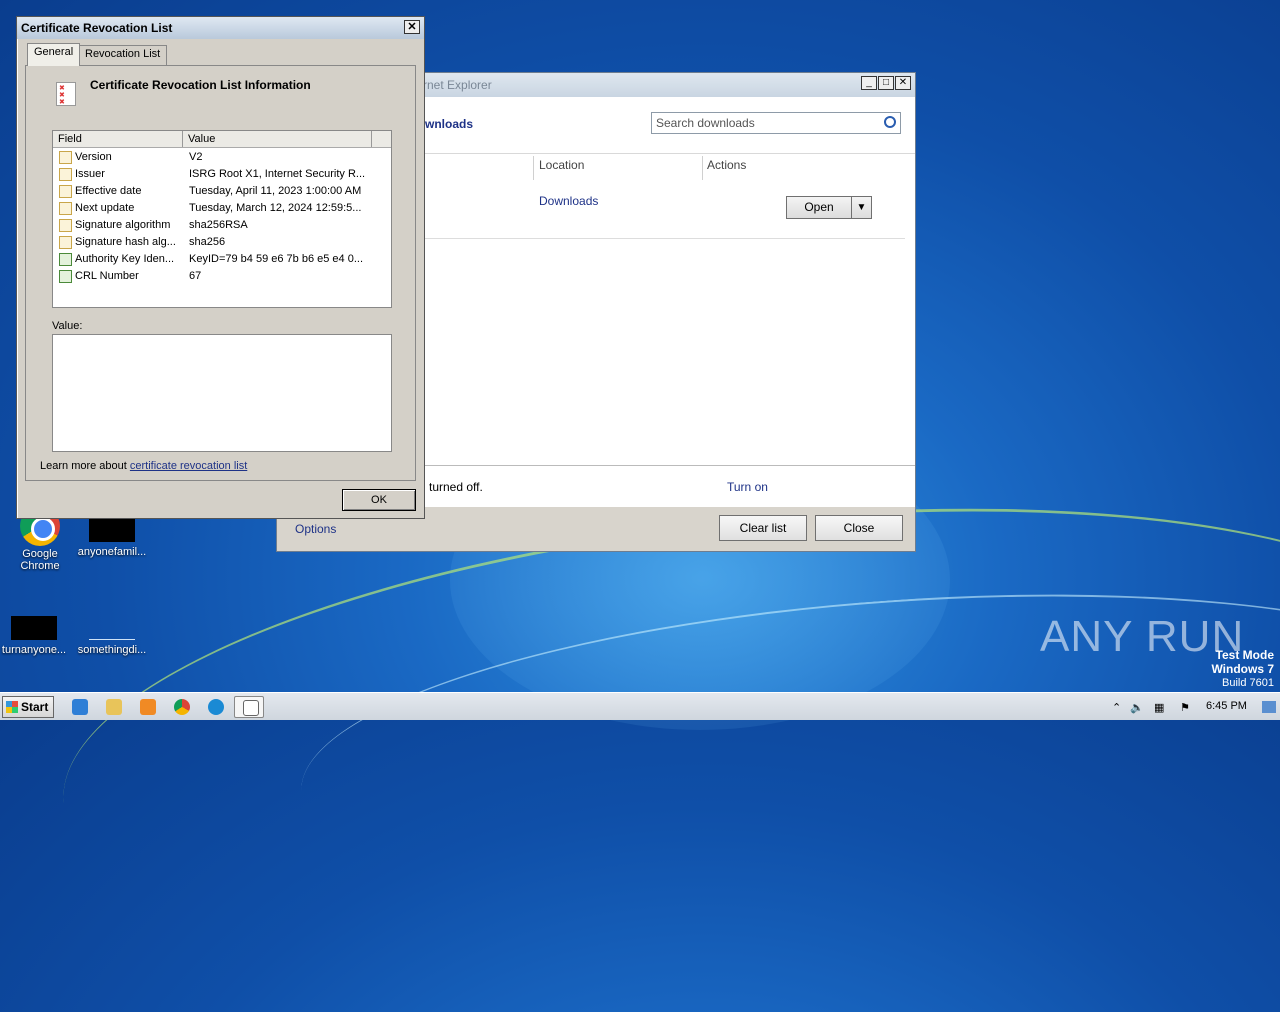 The height and width of the screenshot is (1012, 1280). Describe the element at coordinates (1269, 707) in the screenshot. I see `show-desktop-icon` at that location.